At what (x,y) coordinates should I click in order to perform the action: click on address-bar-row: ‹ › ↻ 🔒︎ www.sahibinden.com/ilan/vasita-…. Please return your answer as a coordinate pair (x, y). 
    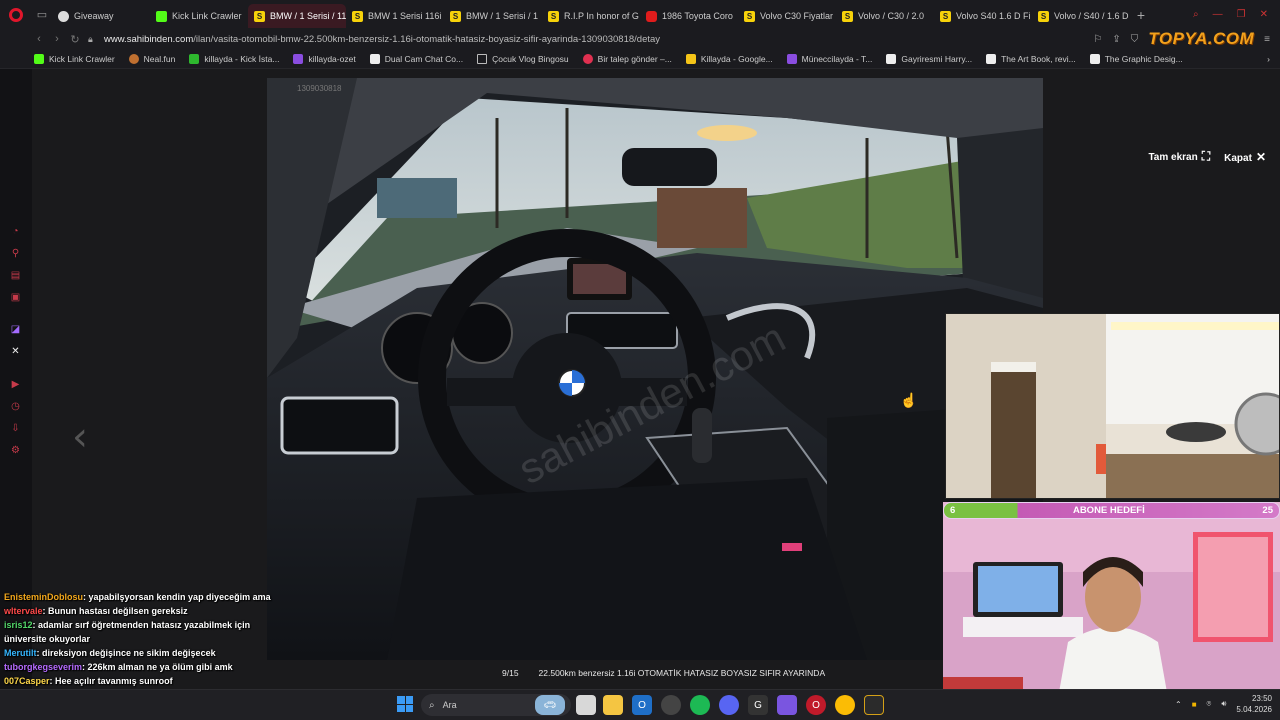
    Looking at the image, I should click on (640, 39).